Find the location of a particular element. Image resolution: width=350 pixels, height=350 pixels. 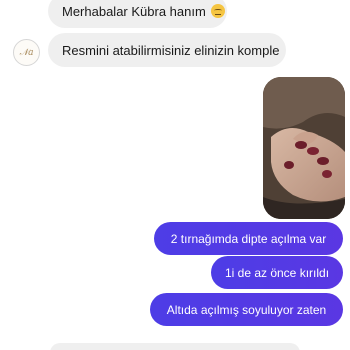

outgoing-message-3: Altıda açılmış soyuluyor zaten is located at coordinates (246, 309).